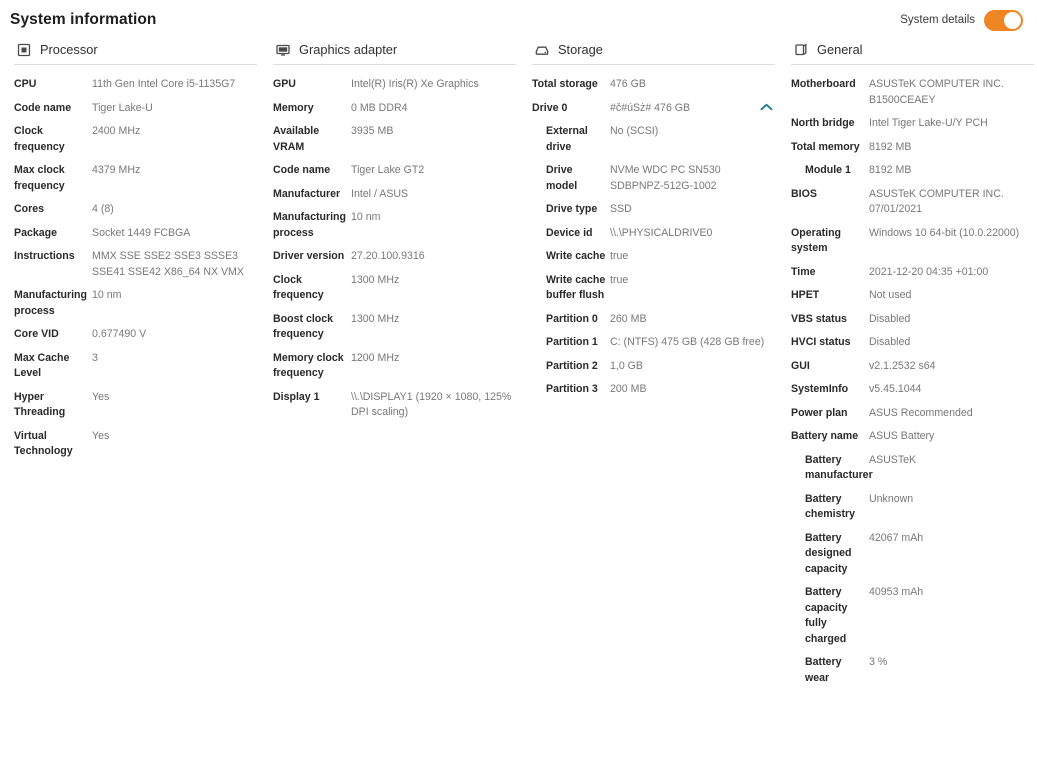  What do you see at coordinates (896, 537) in the screenshot?
I see `info-row-value: 42067 mAh` at bounding box center [896, 537].